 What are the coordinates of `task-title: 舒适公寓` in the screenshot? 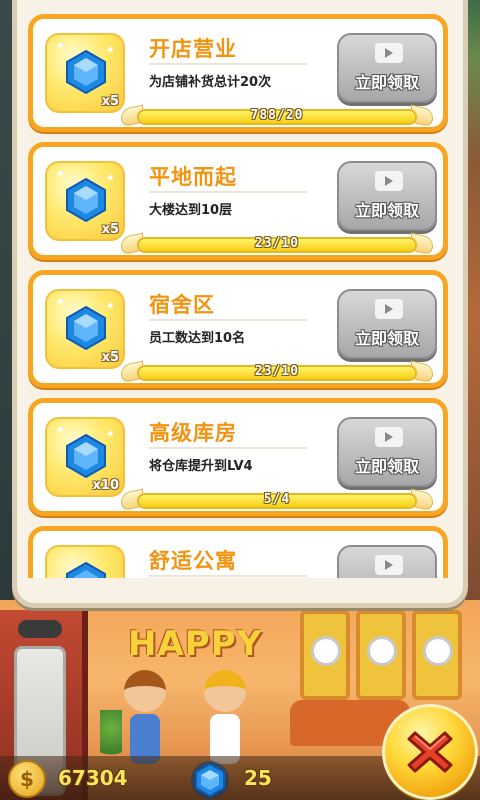 It's located at (193, 561).